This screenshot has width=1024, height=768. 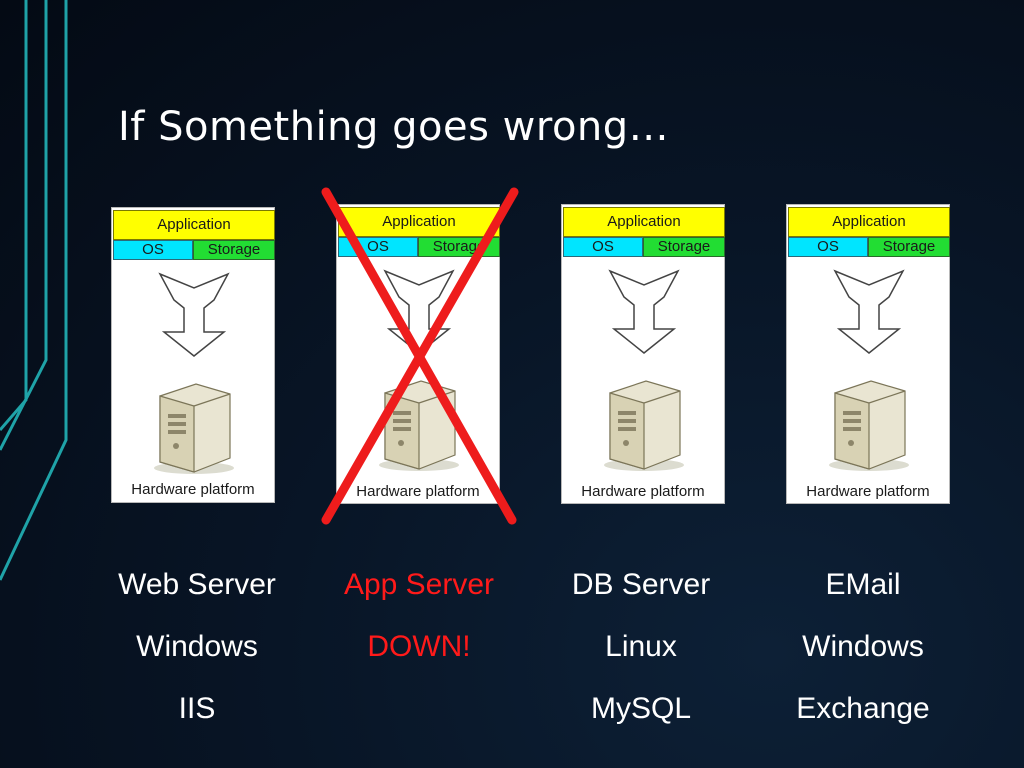 I want to click on caption-line: EMail, so click(x=863, y=584).